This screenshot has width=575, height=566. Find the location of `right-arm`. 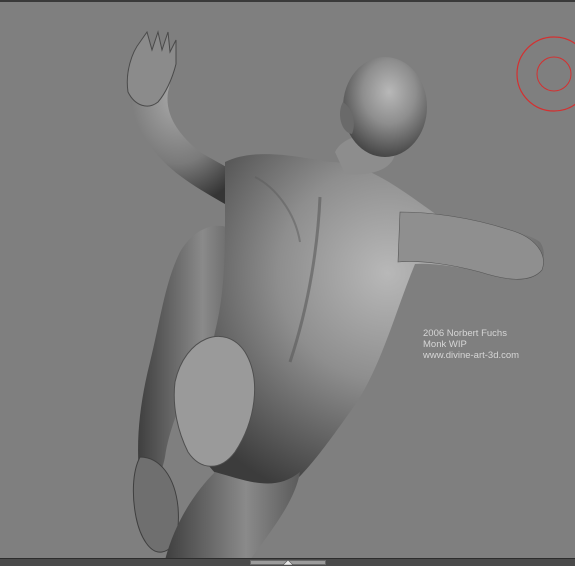

right-arm is located at coordinates (470, 245).